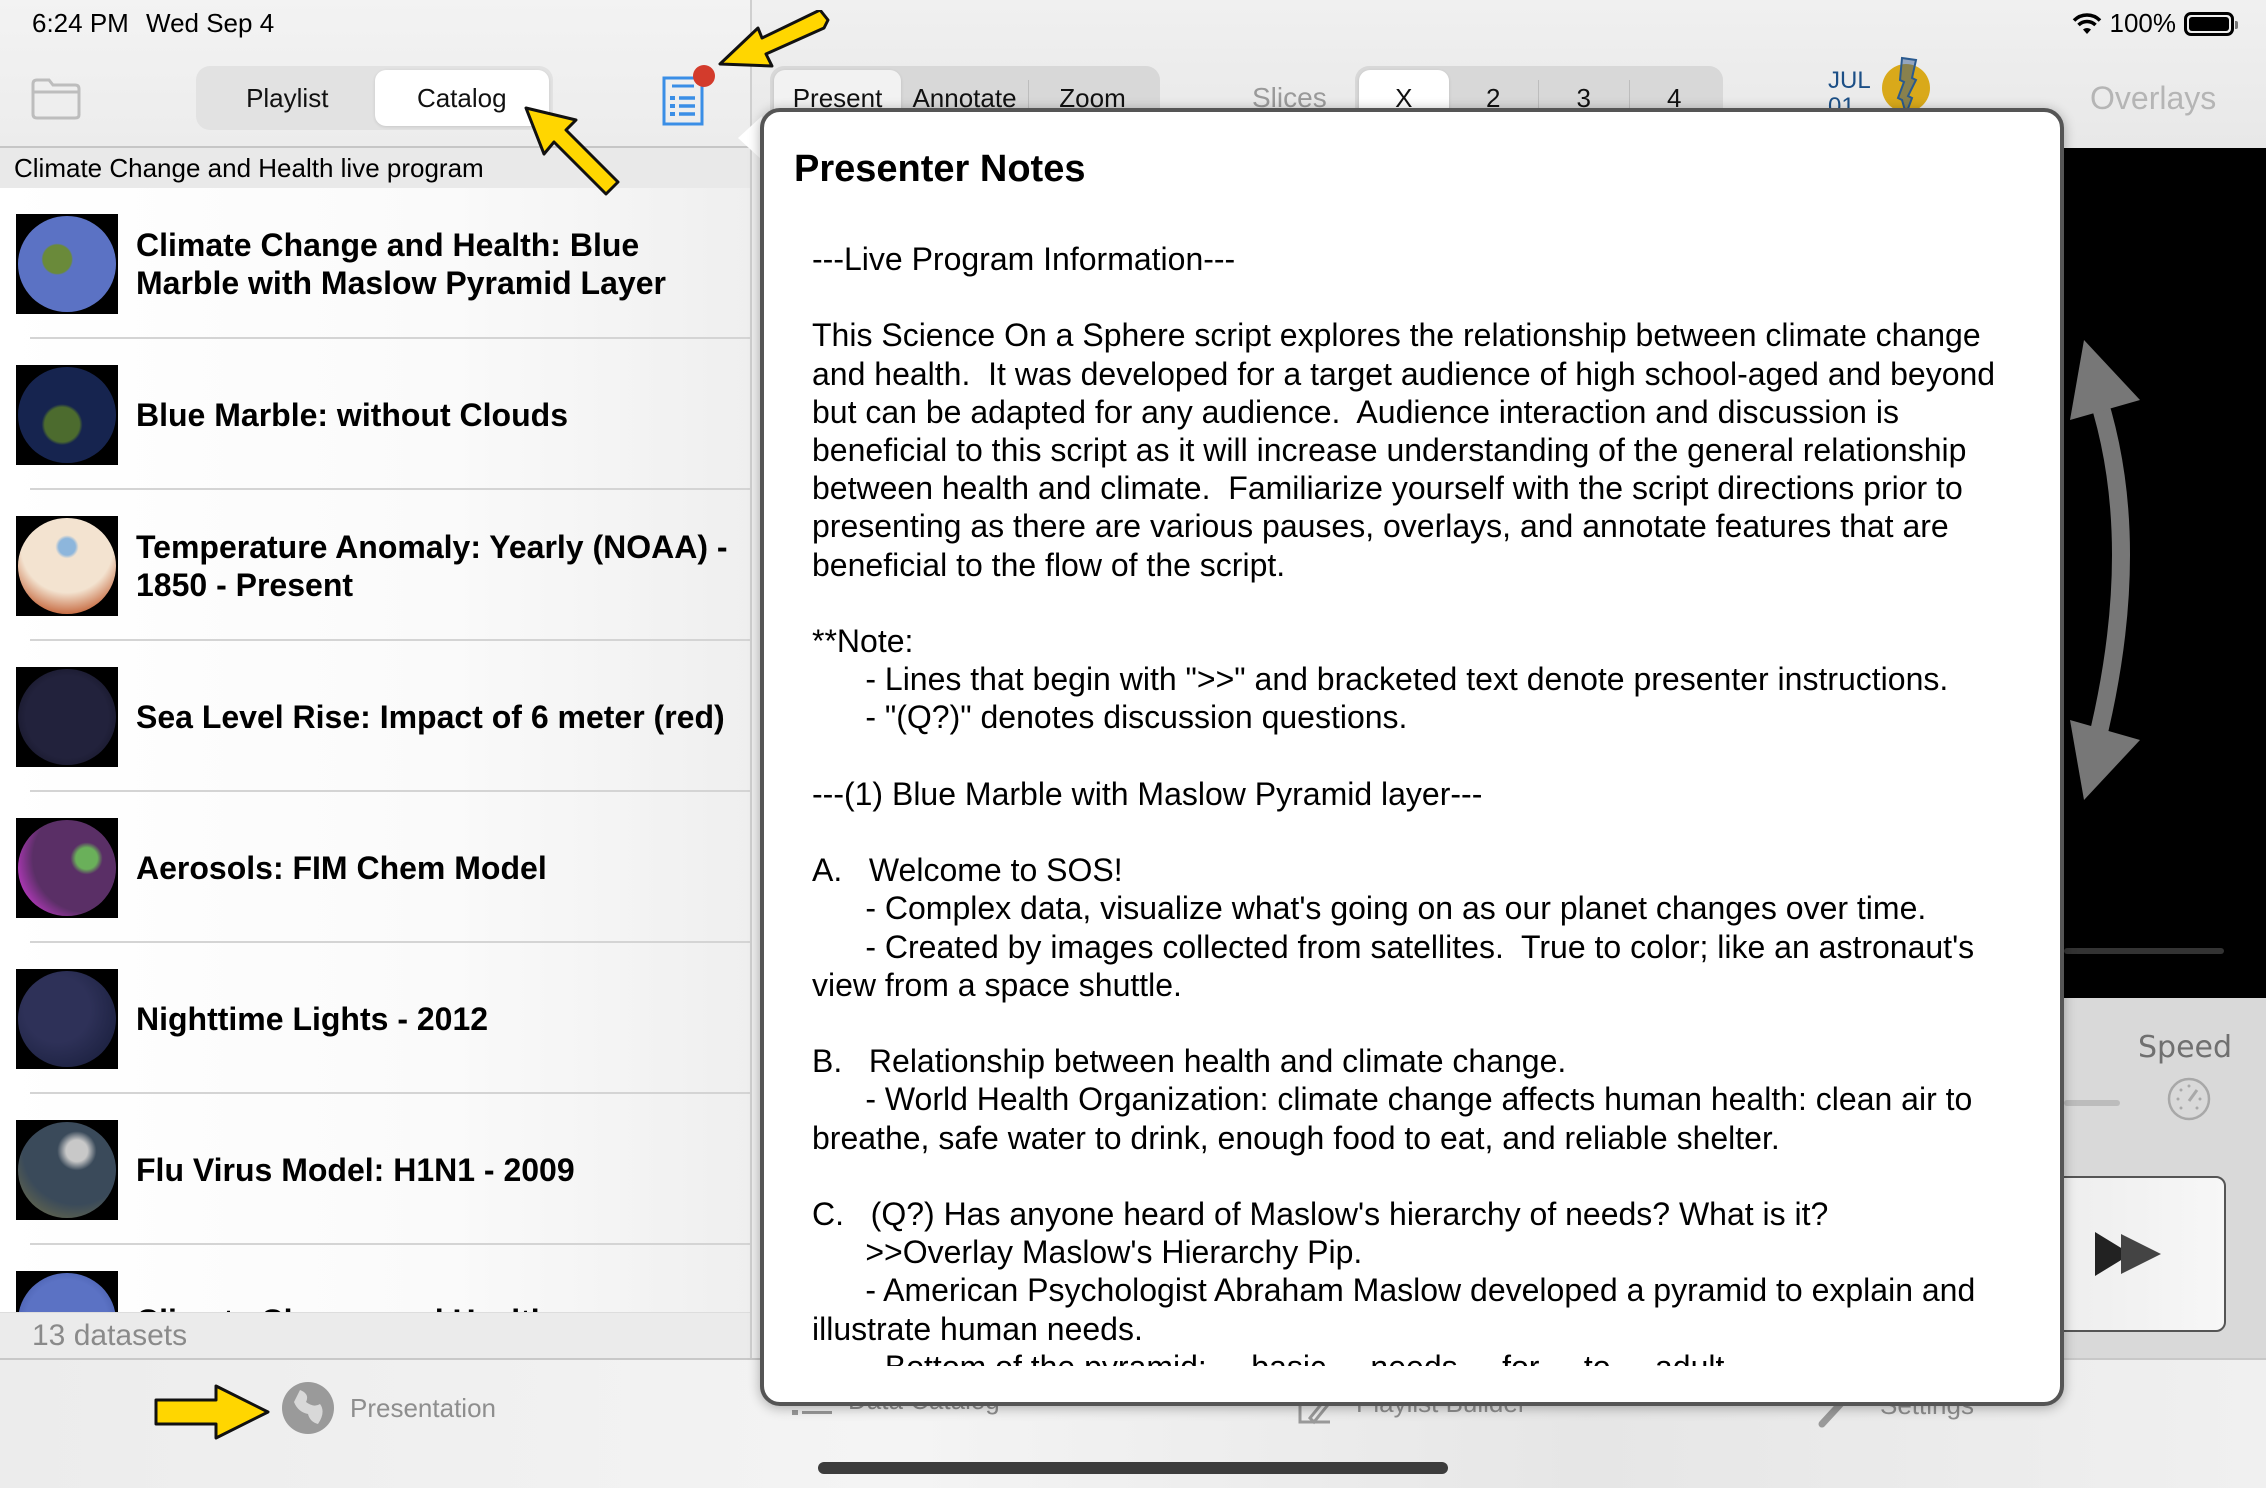 This screenshot has width=2266, height=1488. Describe the element at coordinates (355, 1169) in the screenshot. I see `dataset-title: Flu Virus Model: H1N1 - 2009` at that location.